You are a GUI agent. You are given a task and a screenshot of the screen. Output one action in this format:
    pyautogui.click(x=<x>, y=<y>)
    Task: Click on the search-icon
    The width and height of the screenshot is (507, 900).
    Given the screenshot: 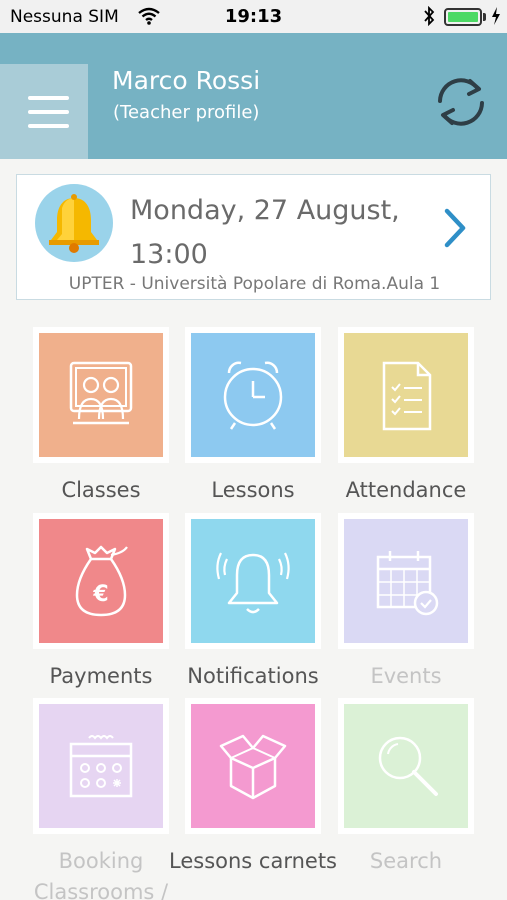 What is the action you would take?
    pyautogui.click(x=406, y=766)
    